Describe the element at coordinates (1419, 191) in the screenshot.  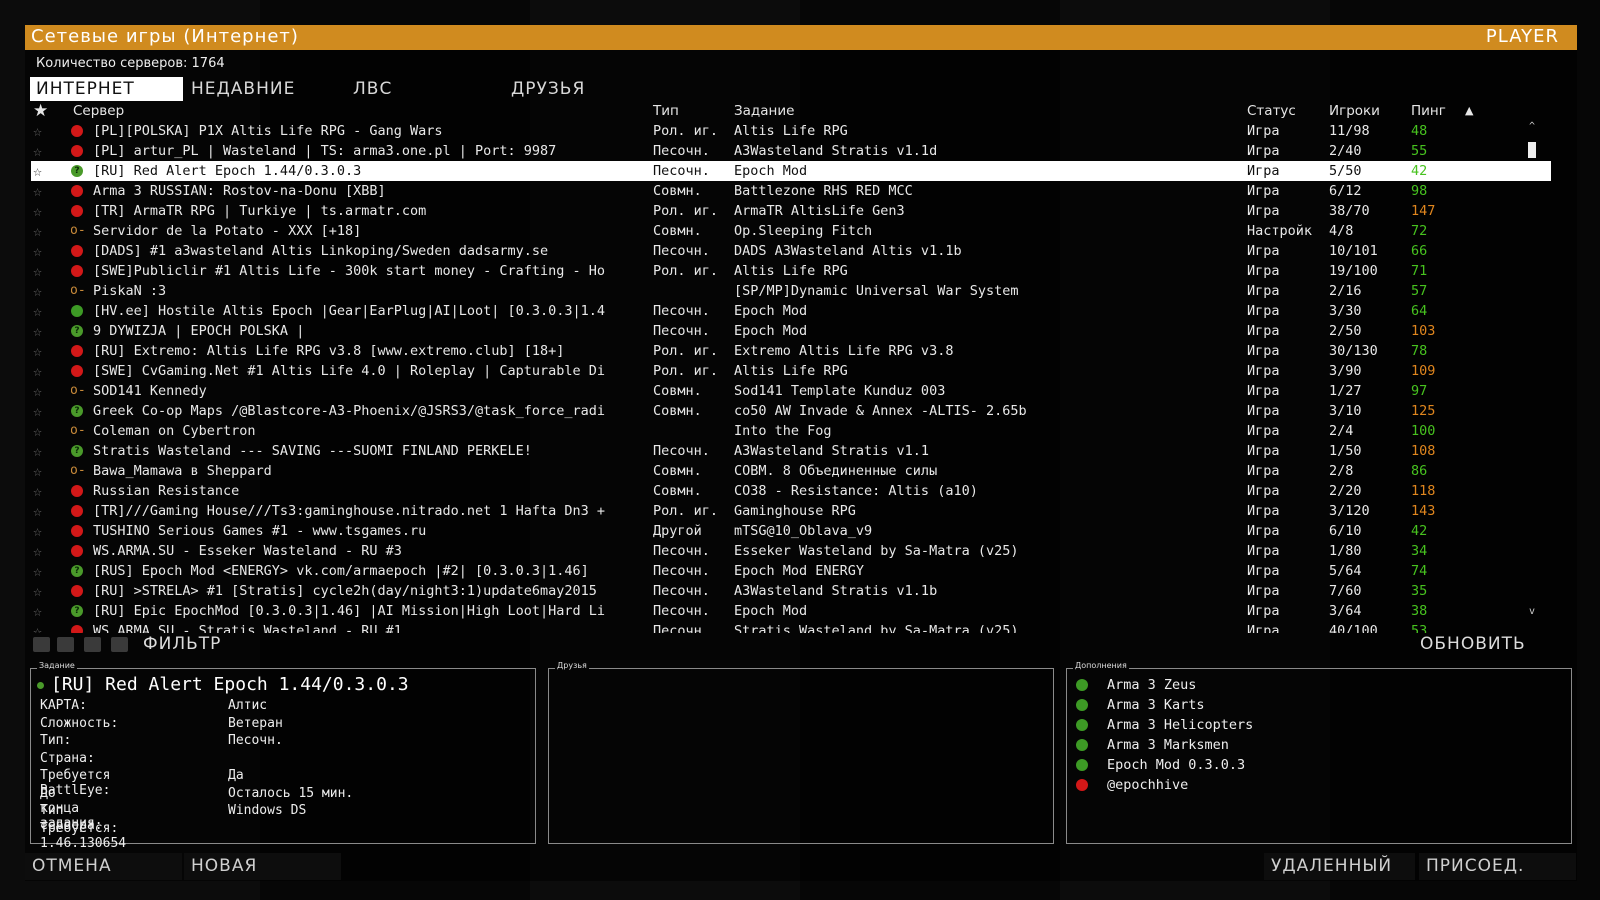
I see `ping-value: 98` at that location.